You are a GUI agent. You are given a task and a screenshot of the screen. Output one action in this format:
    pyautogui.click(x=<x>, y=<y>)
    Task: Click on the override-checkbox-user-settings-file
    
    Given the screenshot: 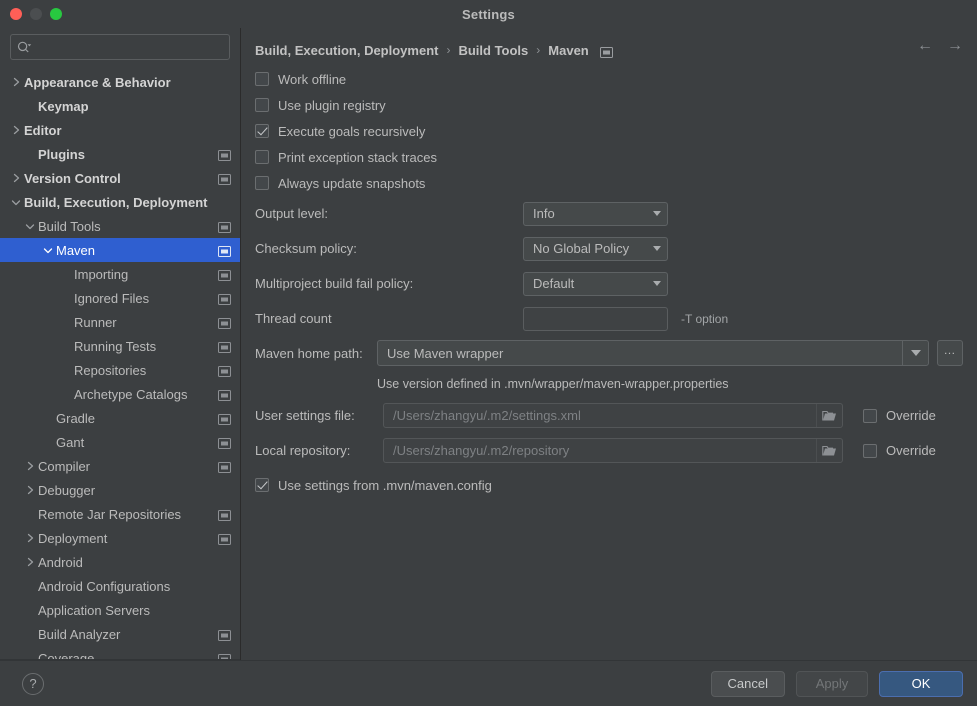 What is the action you would take?
    pyautogui.click(x=870, y=415)
    